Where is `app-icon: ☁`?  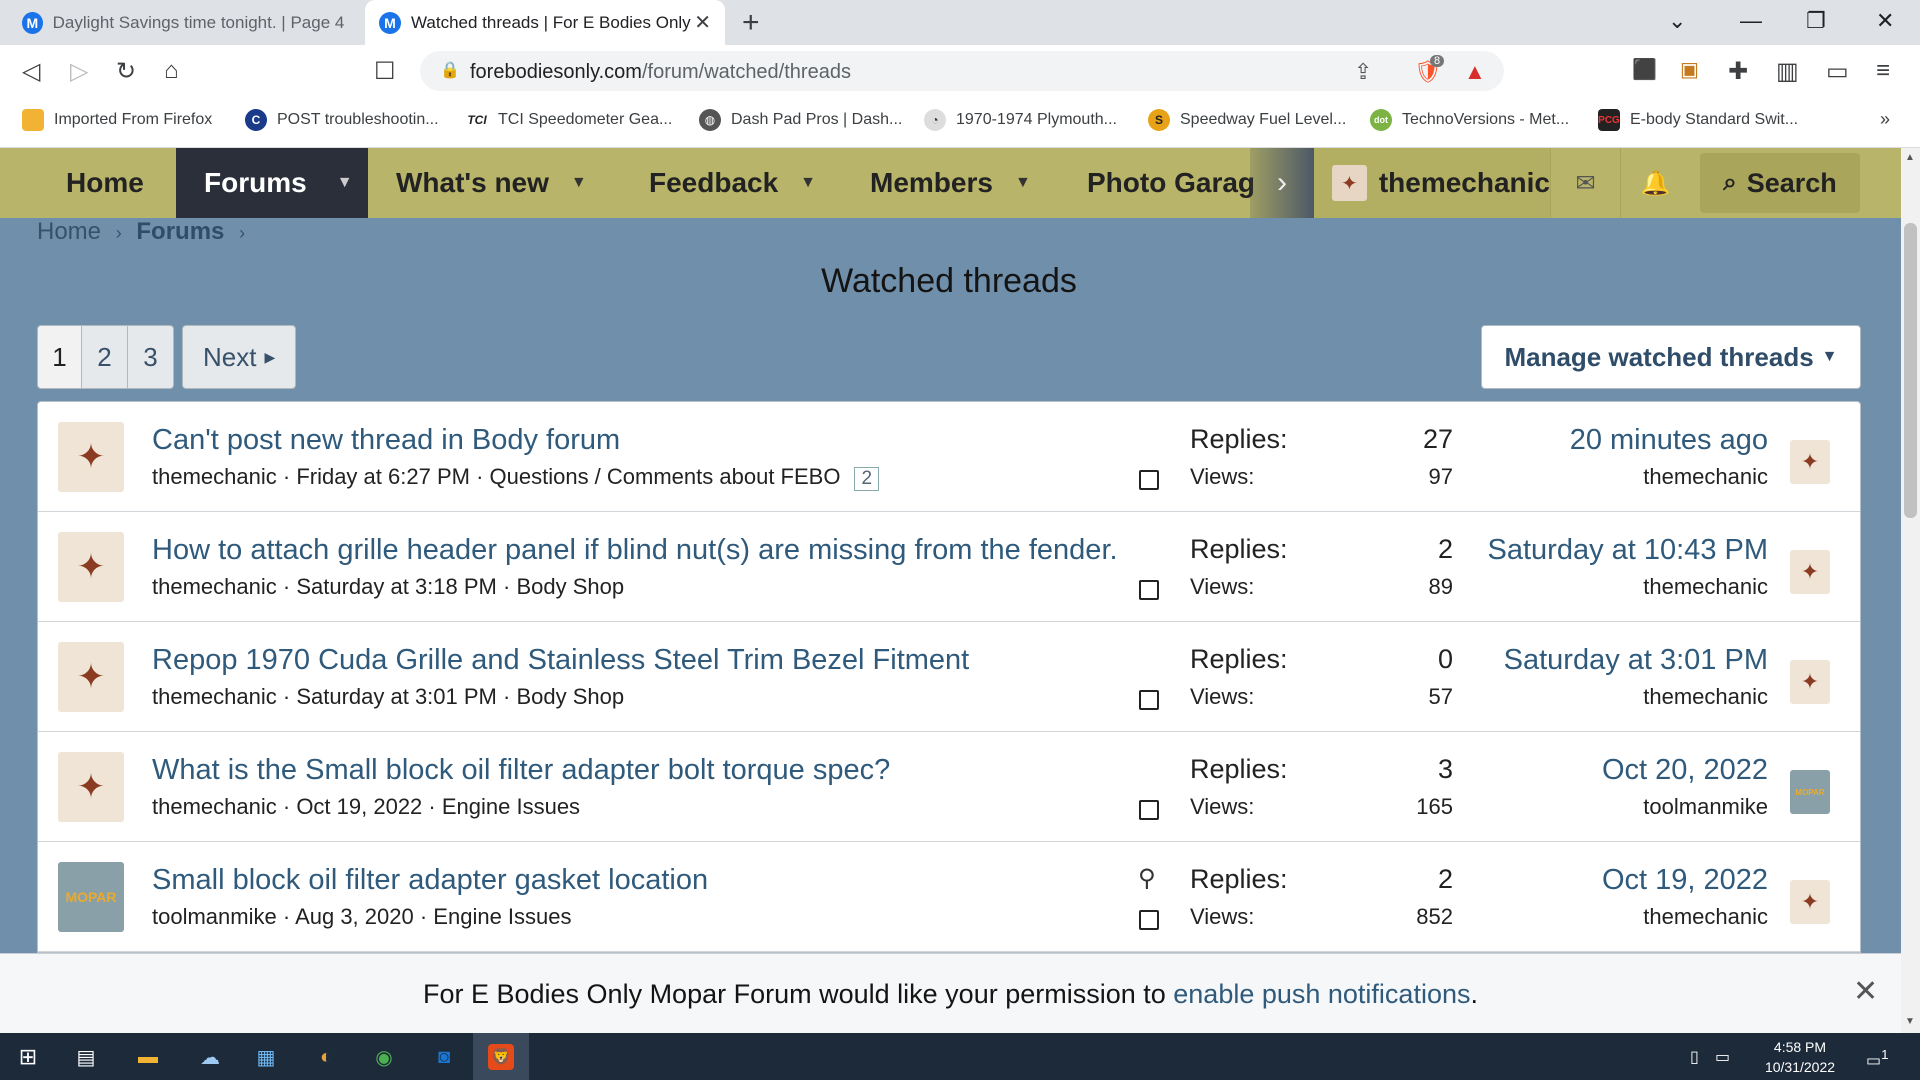 app-icon: ☁ is located at coordinates (210, 1057).